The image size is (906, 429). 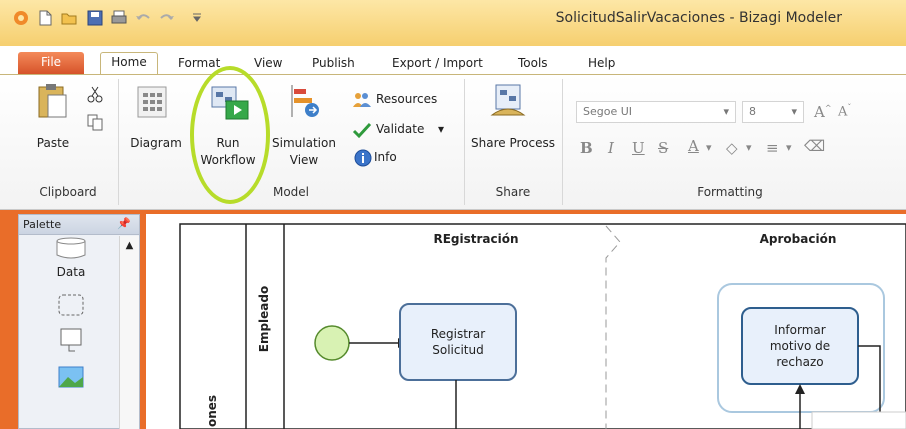 I want to click on partial-shape, so click(x=858, y=420).